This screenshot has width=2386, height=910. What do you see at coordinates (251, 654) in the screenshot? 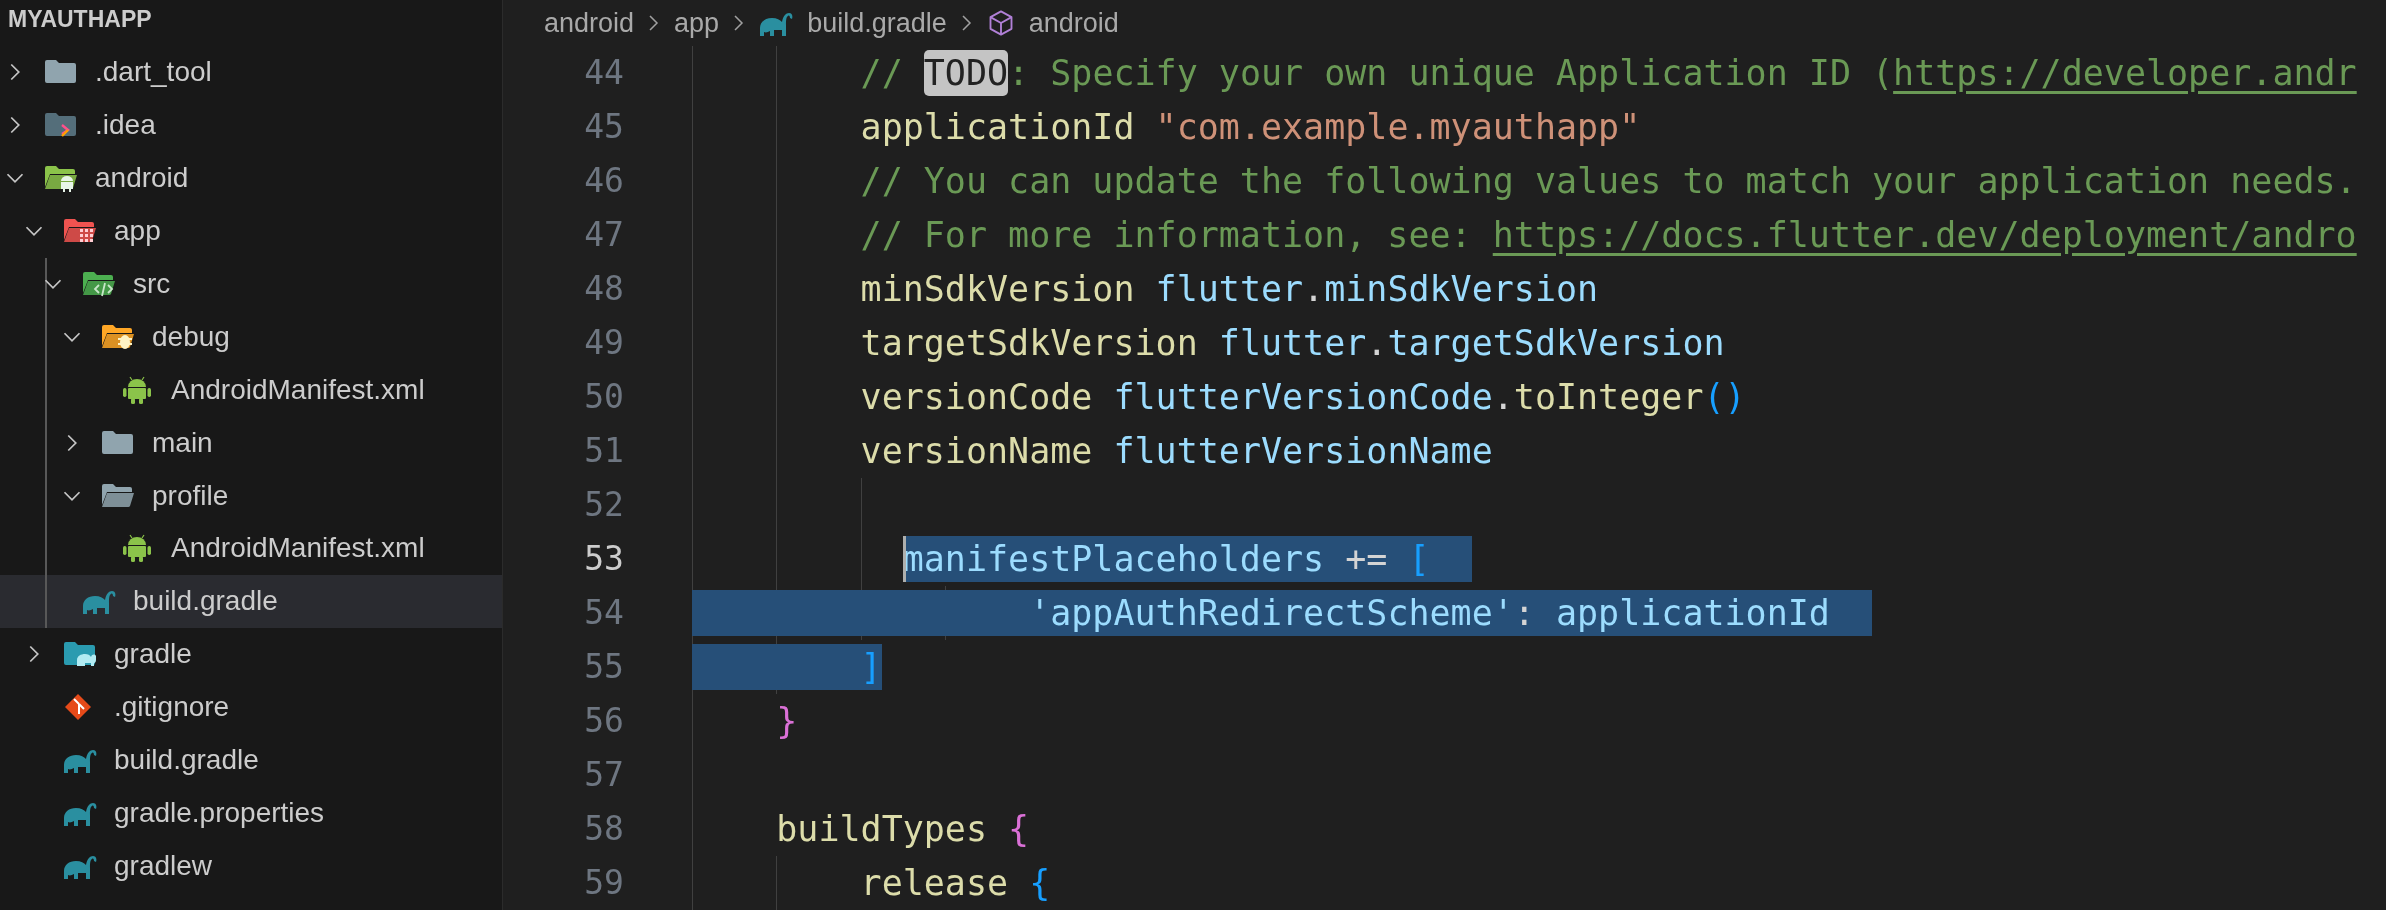
I see `tree-item: gradle` at bounding box center [251, 654].